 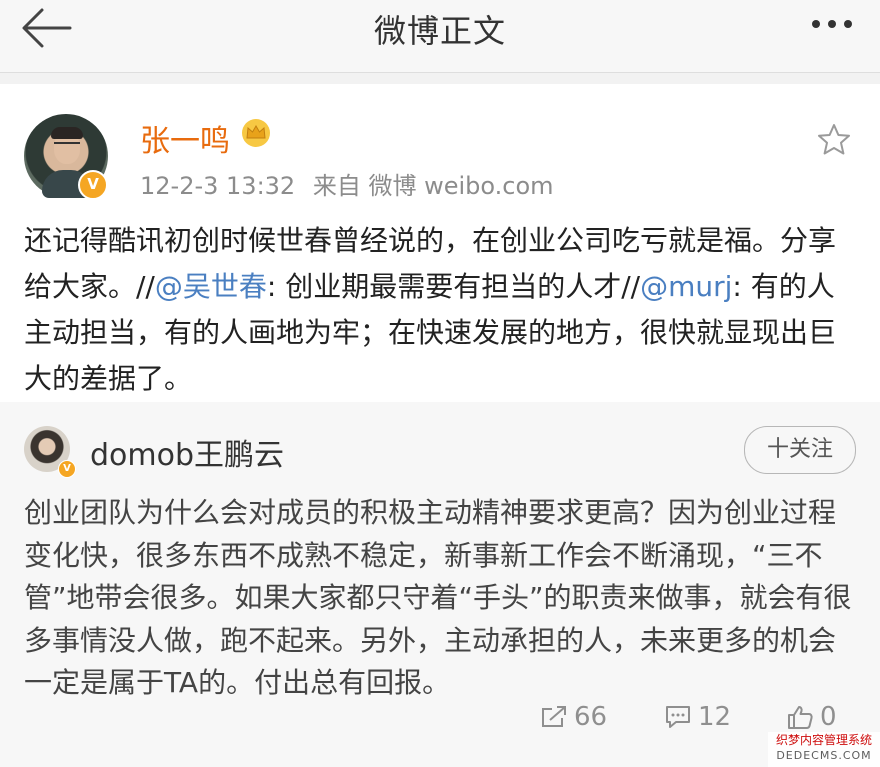 I want to click on star-outline-icon, so click(x=834, y=140).